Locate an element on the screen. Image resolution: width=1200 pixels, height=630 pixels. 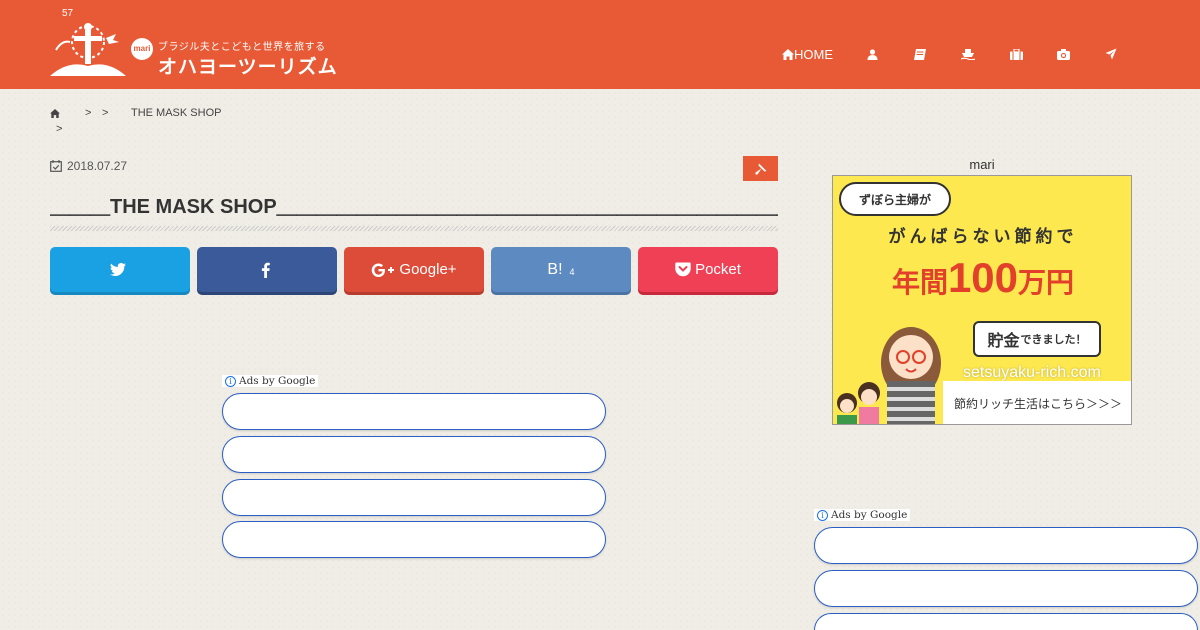
twitter-icon is located at coordinates (118, 269).